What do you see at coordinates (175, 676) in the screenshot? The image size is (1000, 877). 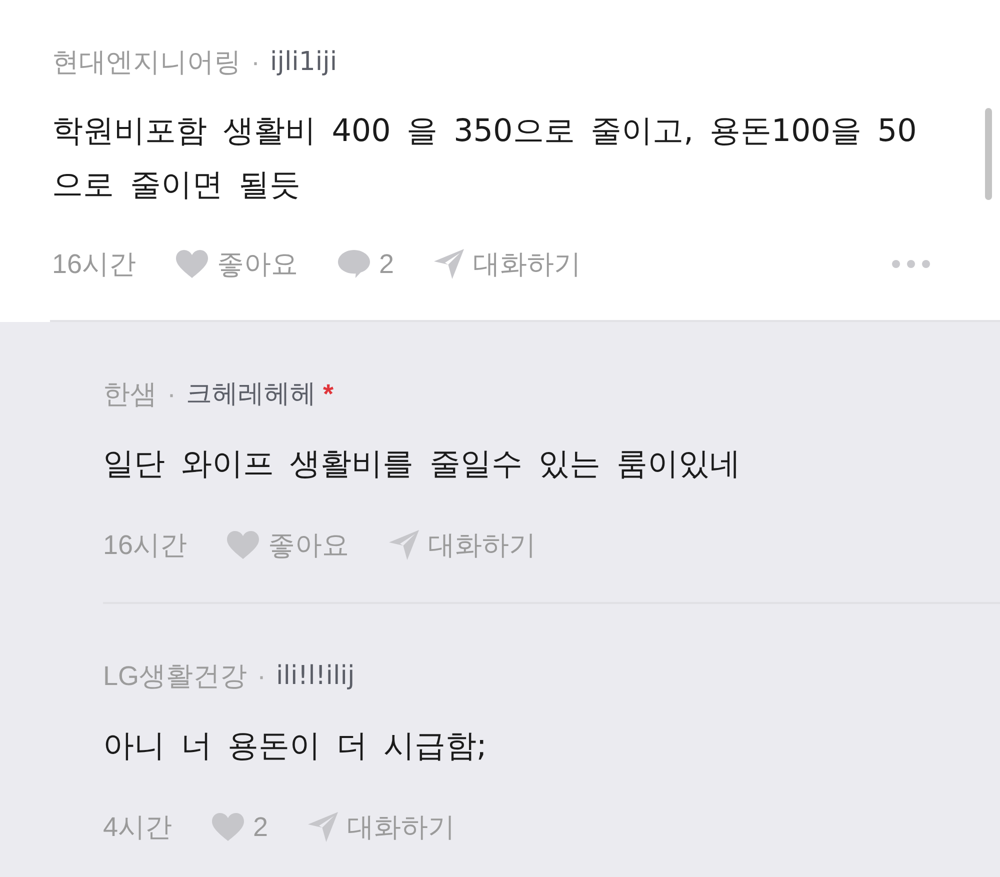 I see `company-name: LG생활건강` at bounding box center [175, 676].